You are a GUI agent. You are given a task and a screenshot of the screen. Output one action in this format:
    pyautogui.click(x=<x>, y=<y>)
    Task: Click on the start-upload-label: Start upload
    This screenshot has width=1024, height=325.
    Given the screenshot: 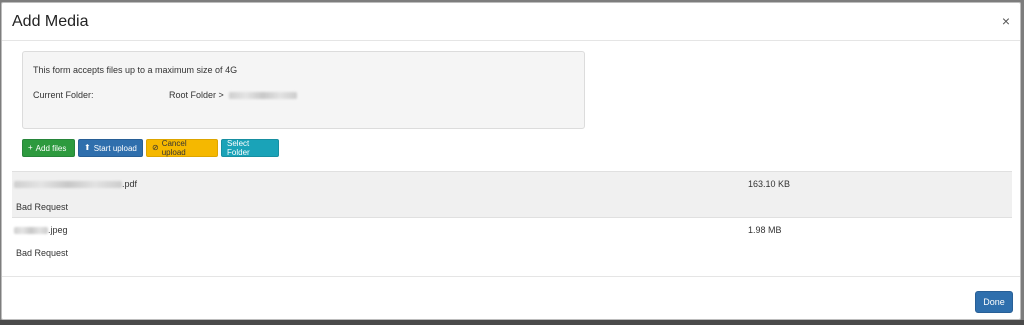 What is the action you would take?
    pyautogui.click(x=115, y=148)
    